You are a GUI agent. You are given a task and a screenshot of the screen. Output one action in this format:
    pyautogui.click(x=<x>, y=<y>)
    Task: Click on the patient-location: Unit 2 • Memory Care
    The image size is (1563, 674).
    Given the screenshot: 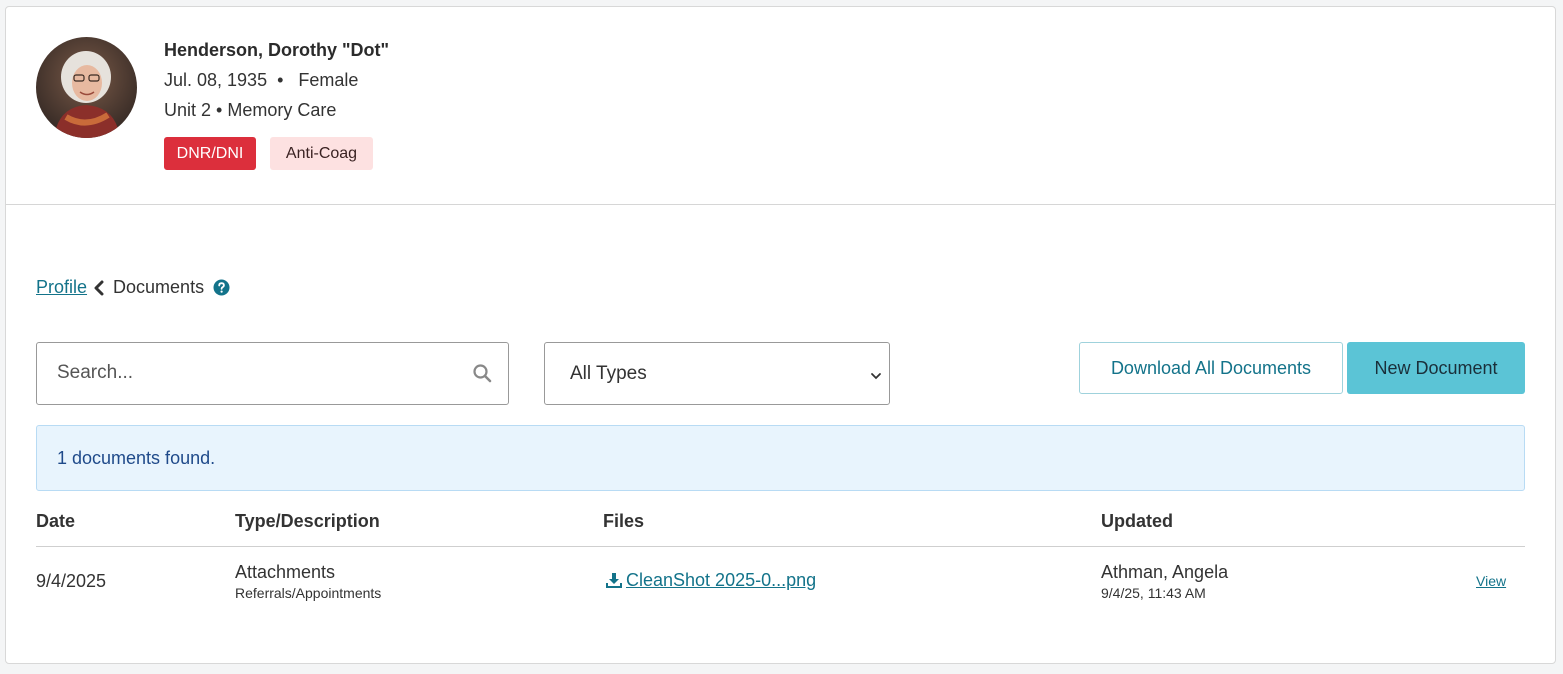 What is the action you would take?
    pyautogui.click(x=250, y=110)
    